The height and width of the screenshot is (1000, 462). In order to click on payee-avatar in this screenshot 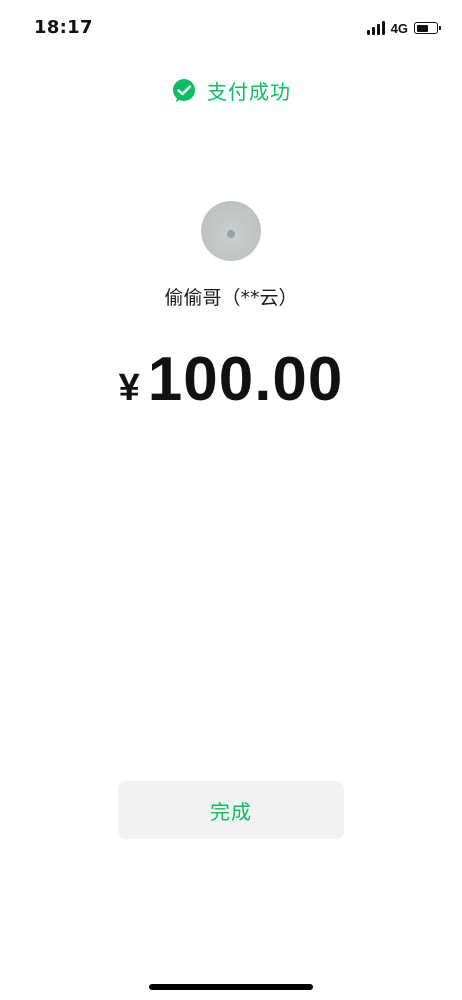, I will do `click(231, 231)`.